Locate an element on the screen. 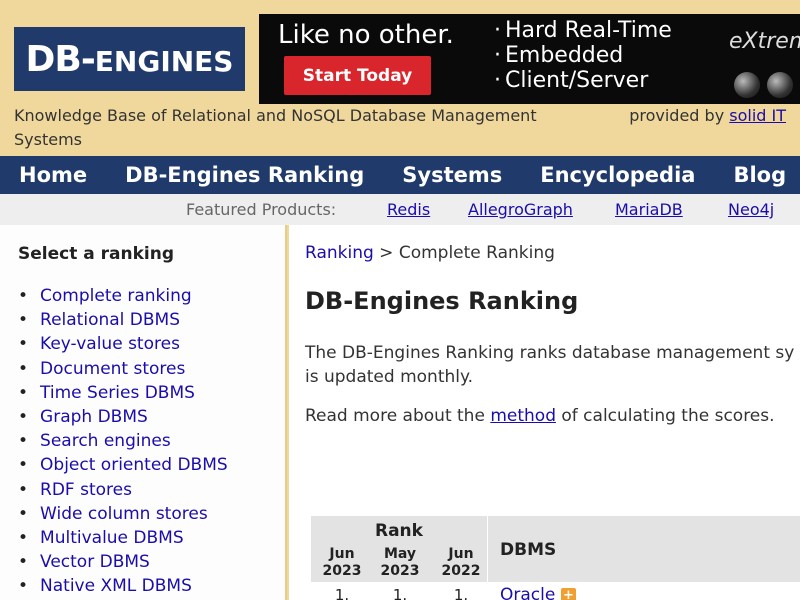  read-more-suffix: of calculating the scores. is located at coordinates (668, 416).